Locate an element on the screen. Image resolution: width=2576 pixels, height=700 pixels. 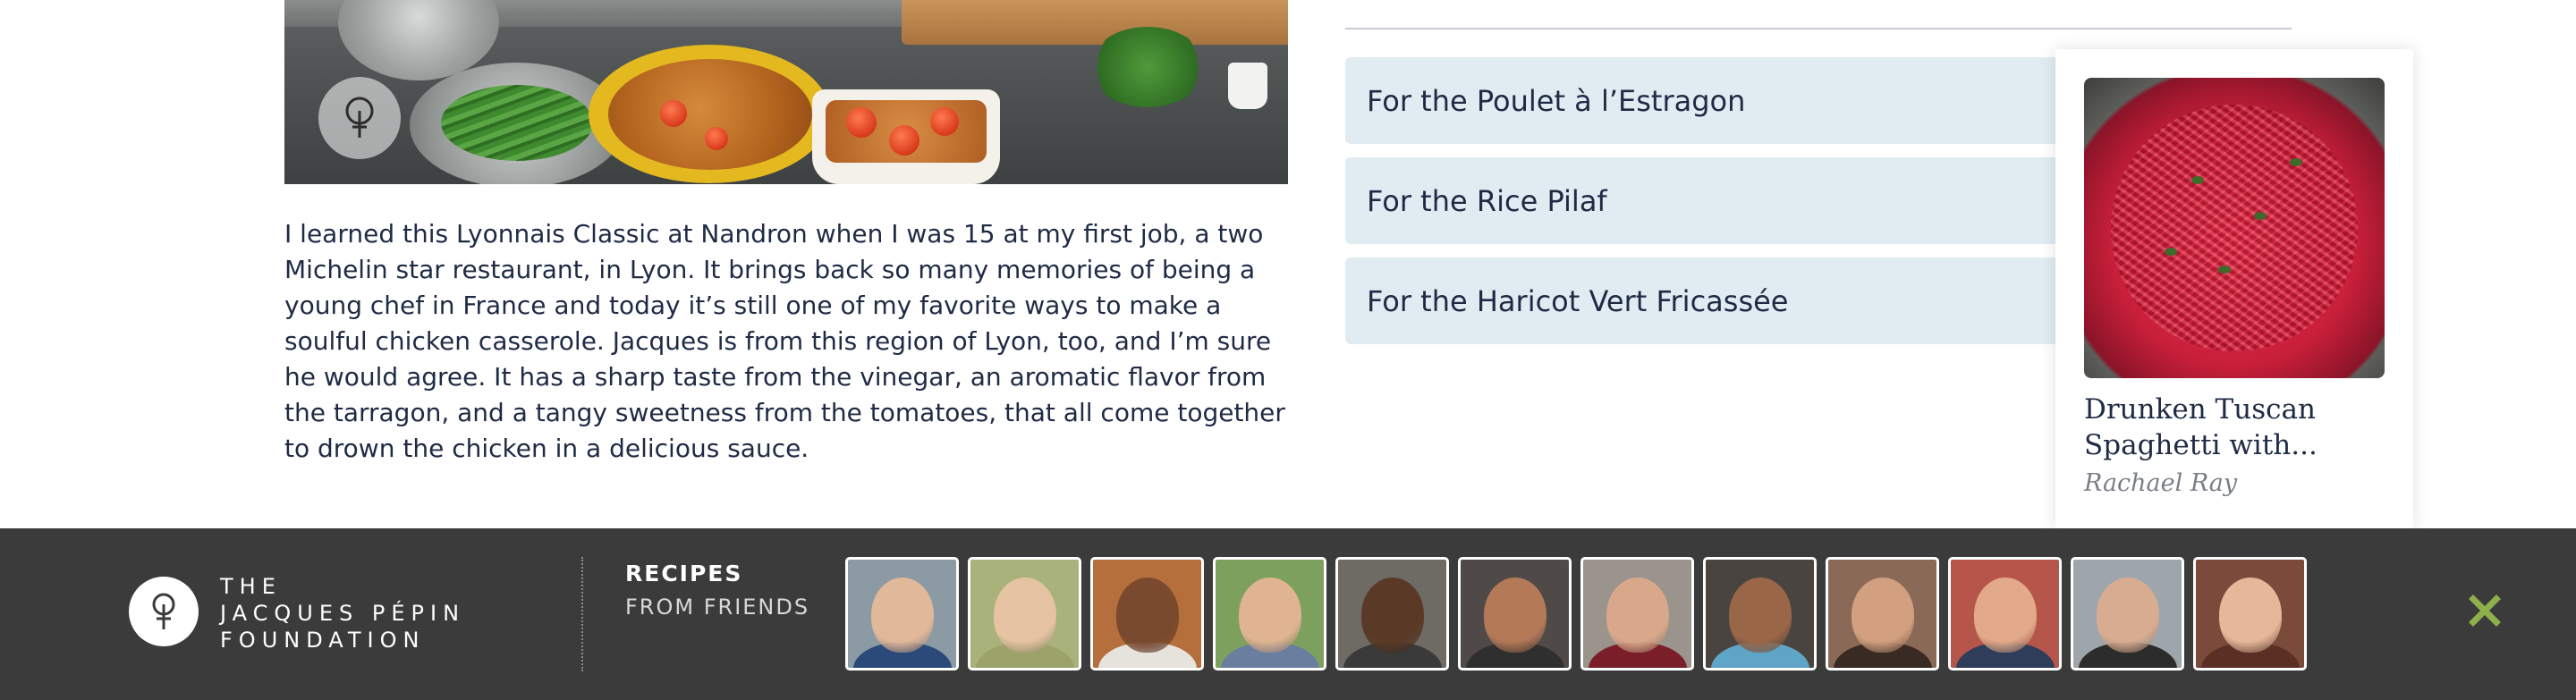
foundation-name: THE JACQUES PÉPIN FOUNDATION is located at coordinates (342, 613).